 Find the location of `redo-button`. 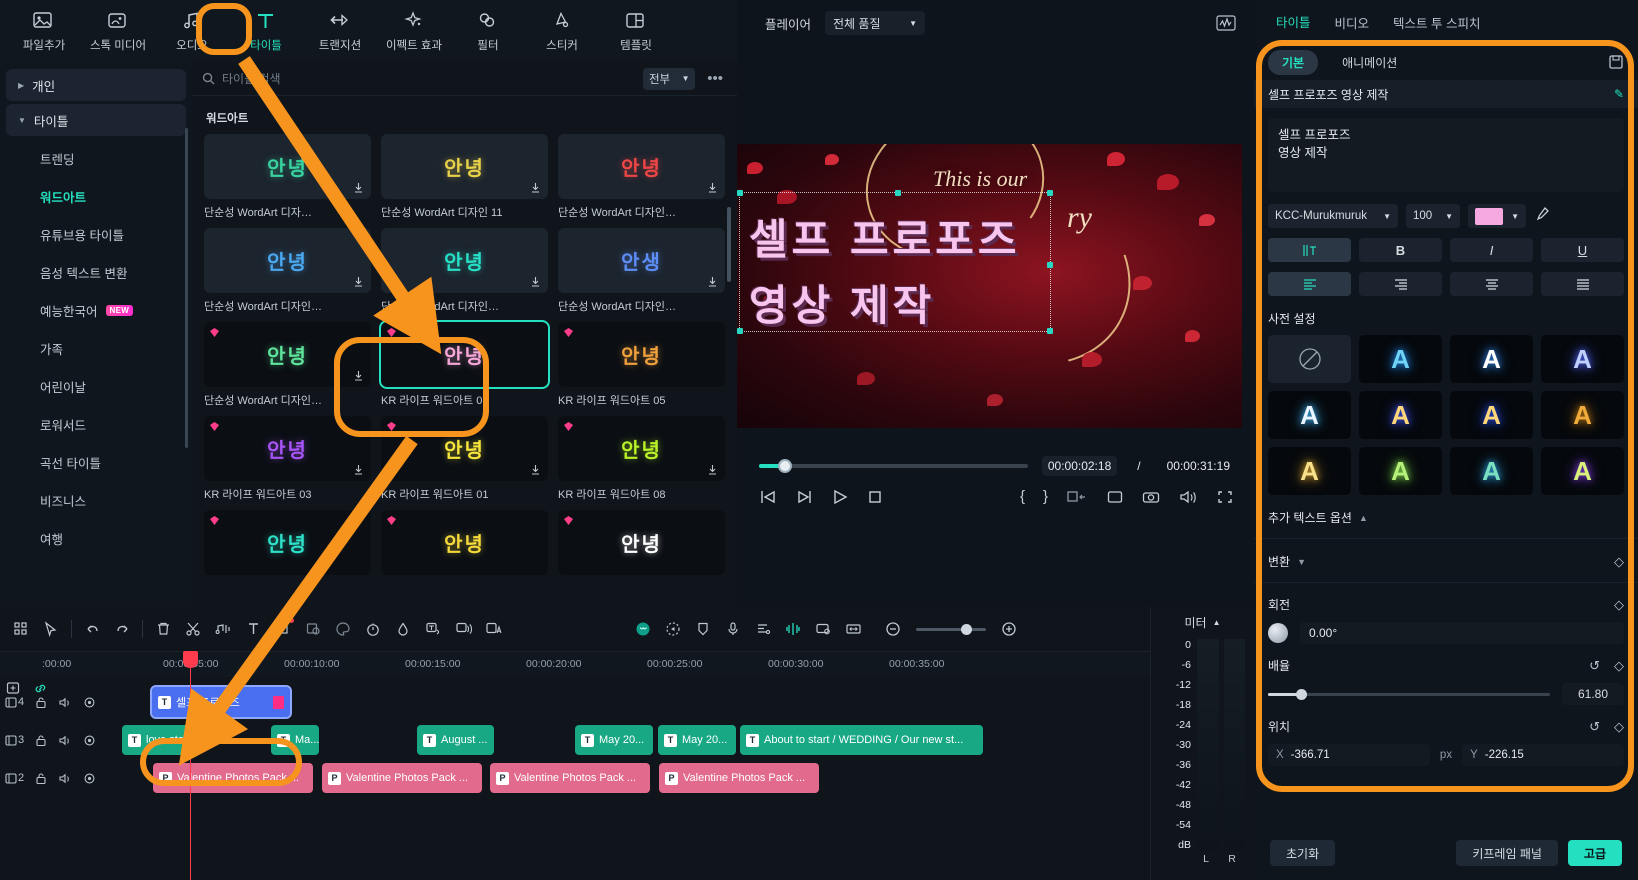

redo-button is located at coordinates (122, 629).